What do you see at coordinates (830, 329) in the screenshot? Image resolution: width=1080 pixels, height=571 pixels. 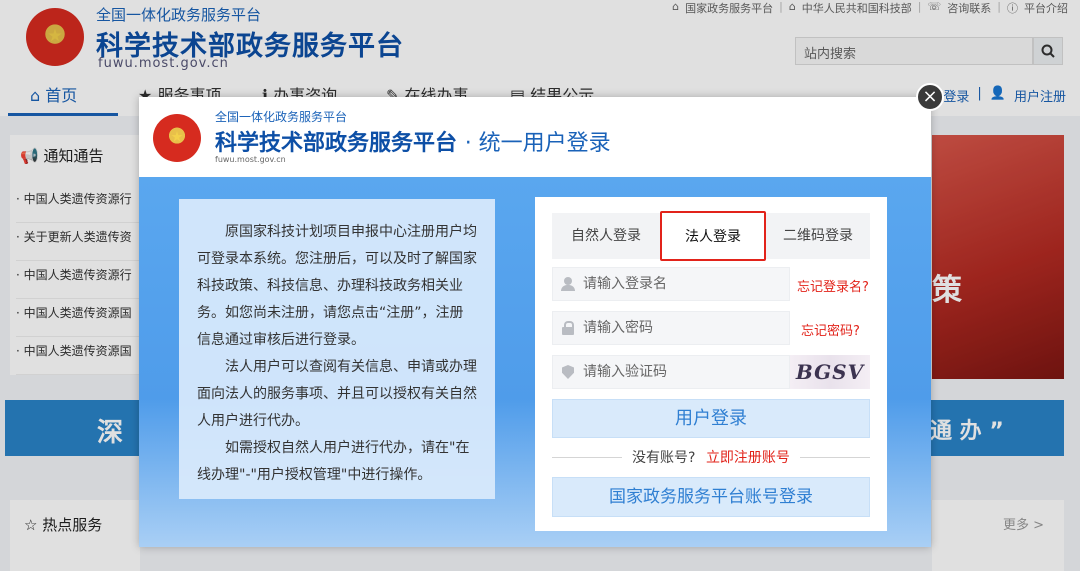 I see `forgot-password-link: 忘记密码?` at bounding box center [830, 329].